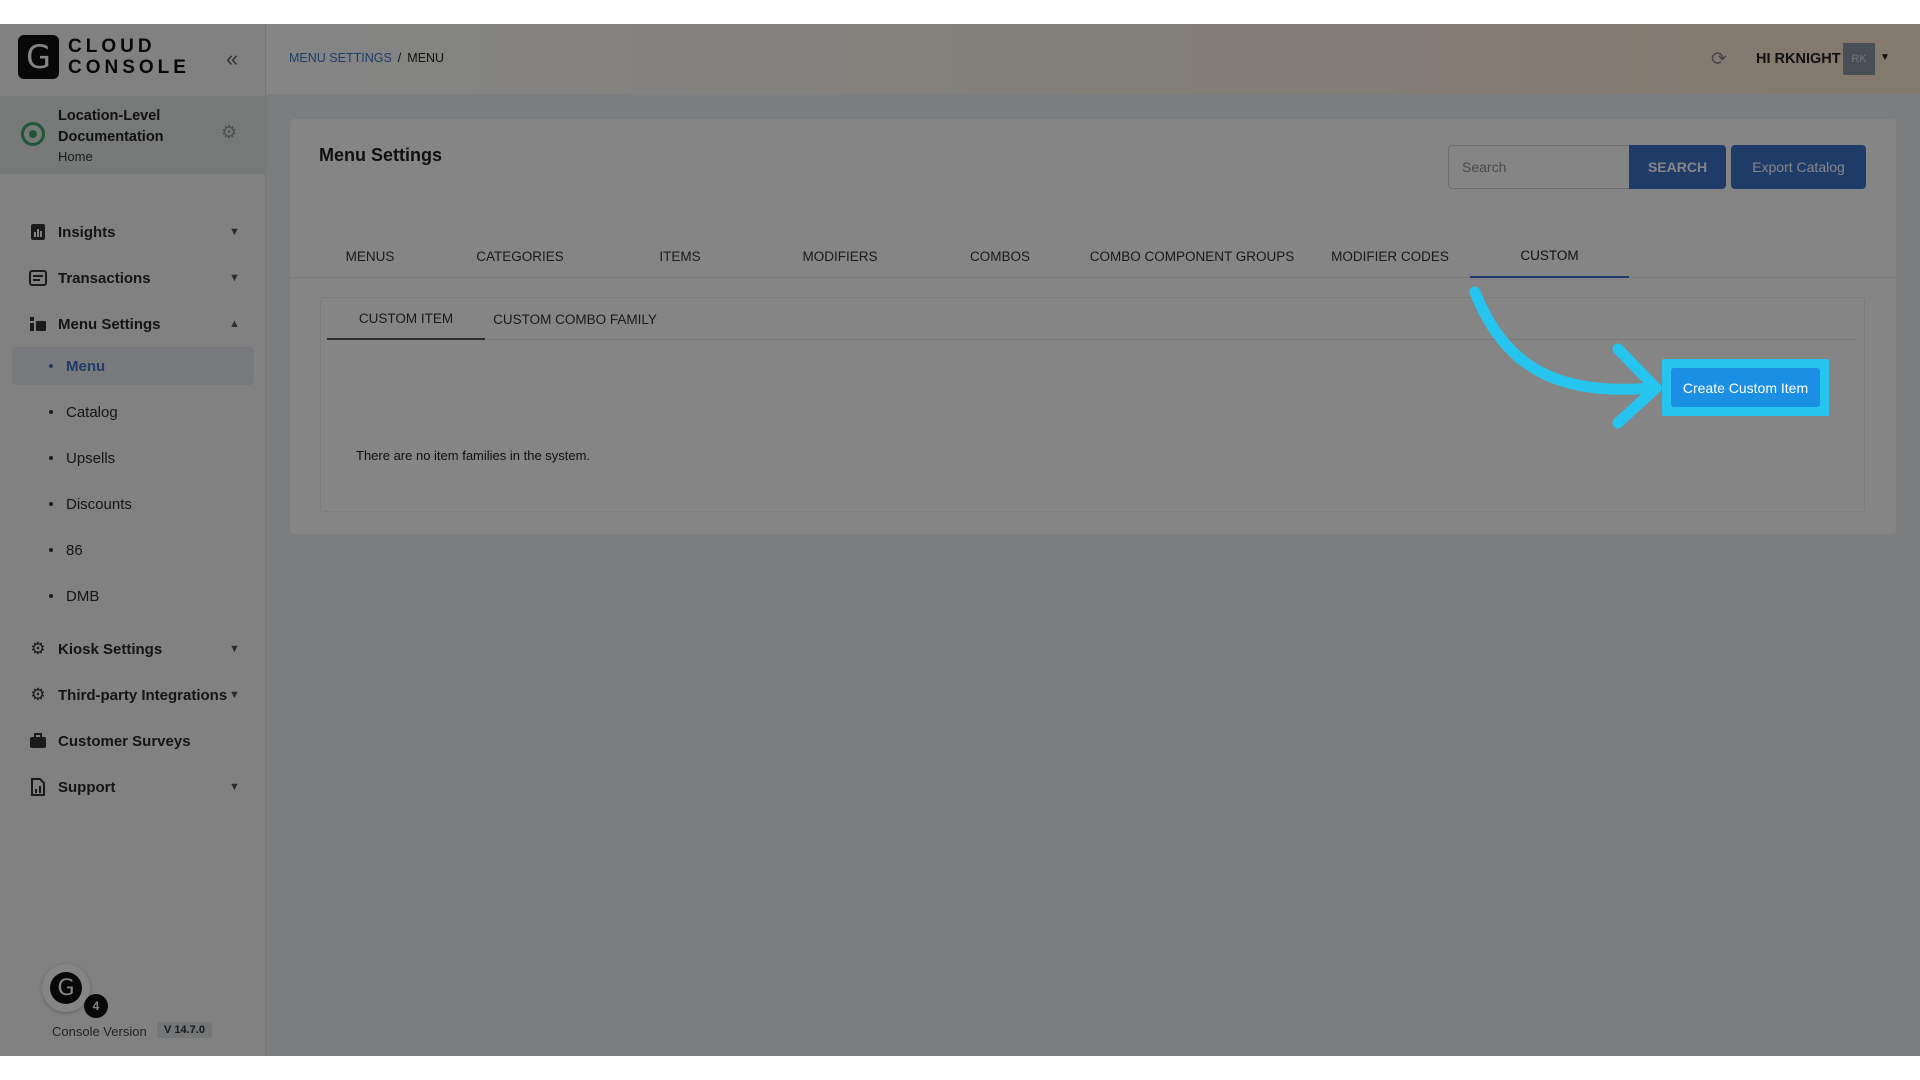 This screenshot has height=1080, width=1920. I want to click on export-catalog-button: Export Catalog, so click(1798, 167).